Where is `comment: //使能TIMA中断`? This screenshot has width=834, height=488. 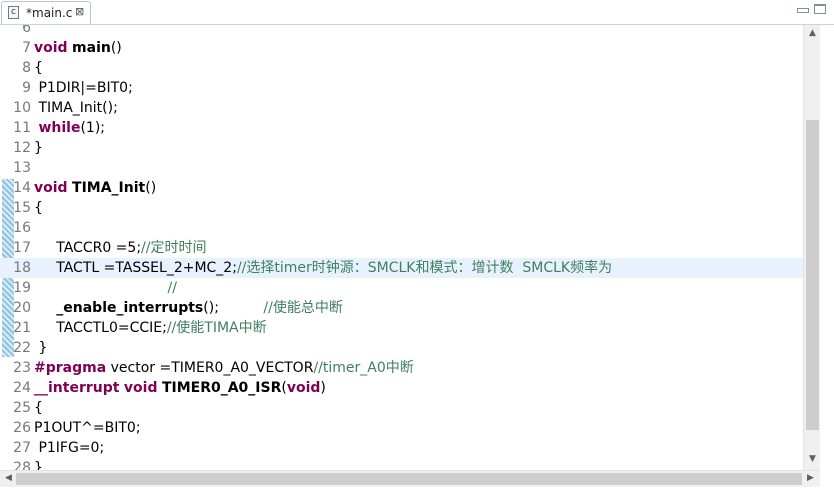 comment: //使能TIMA中断 is located at coordinates (216, 328).